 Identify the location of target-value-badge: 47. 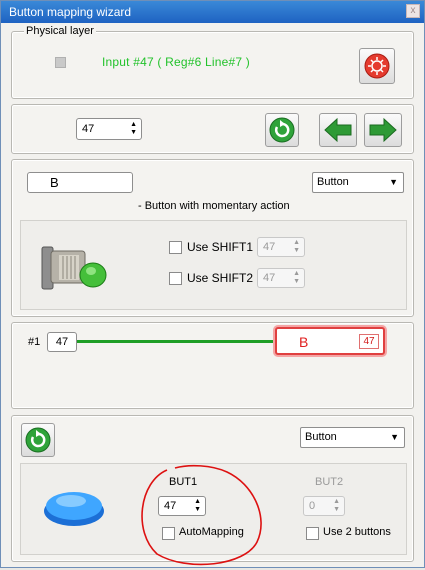
(369, 341).